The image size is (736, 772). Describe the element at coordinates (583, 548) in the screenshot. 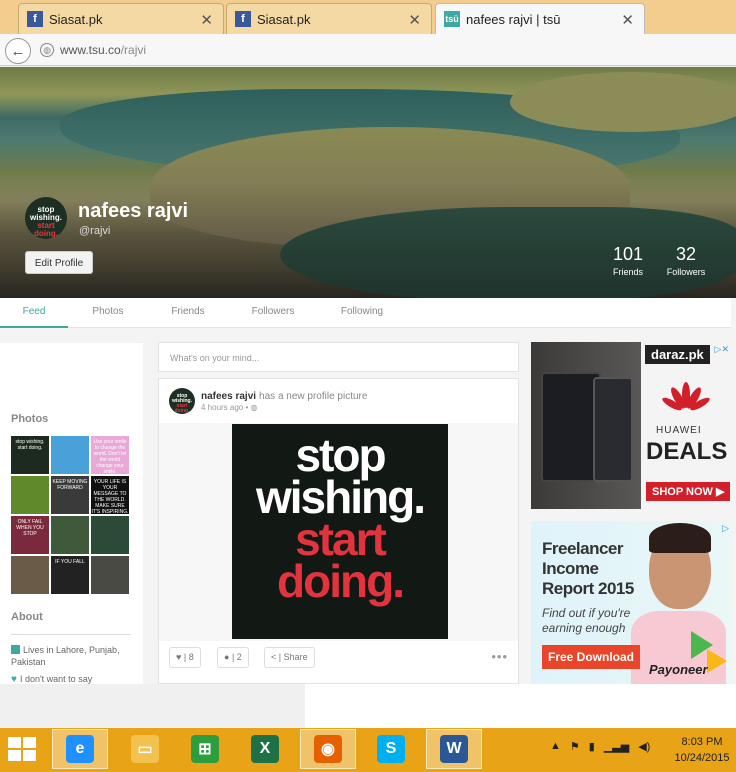

I see `ad-headline-line: Freelancer` at that location.